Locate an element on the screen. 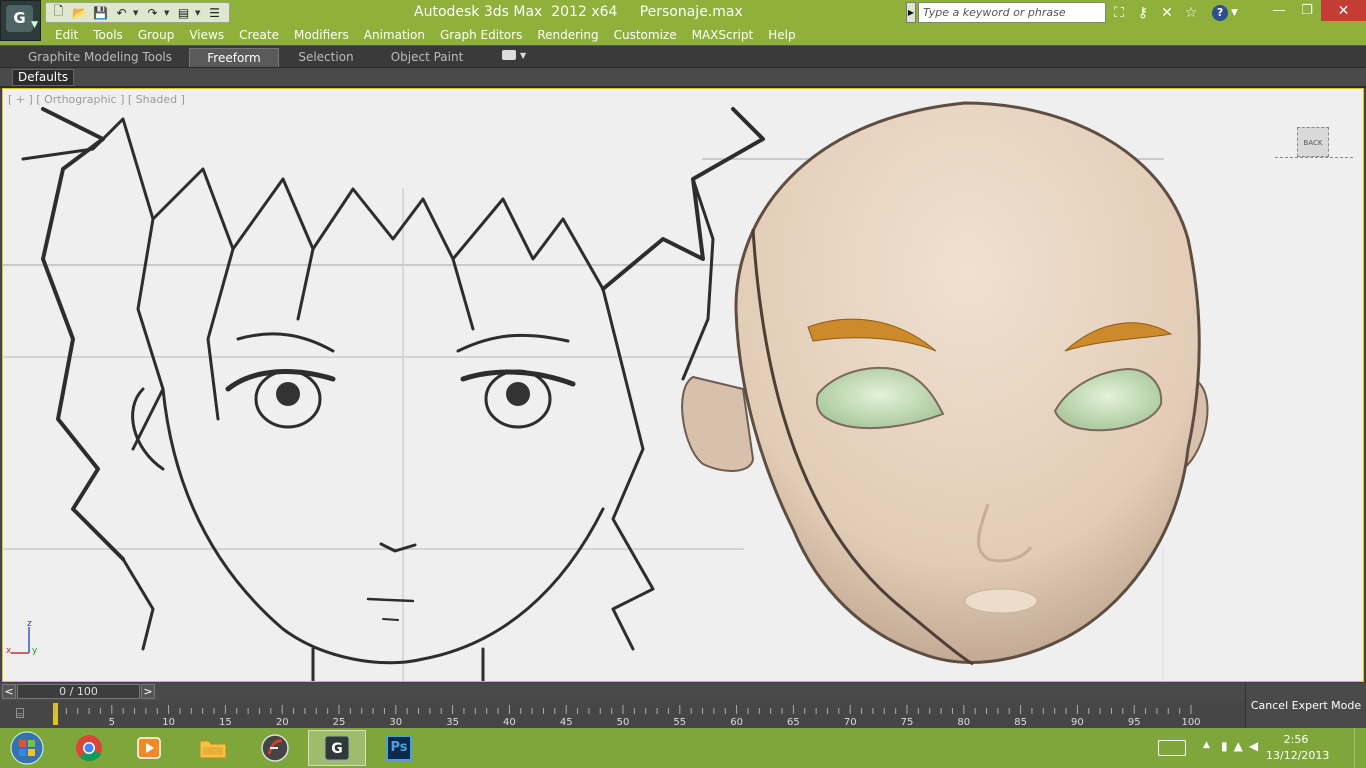  frame-tick-label: 100 is located at coordinates (1190, 722).